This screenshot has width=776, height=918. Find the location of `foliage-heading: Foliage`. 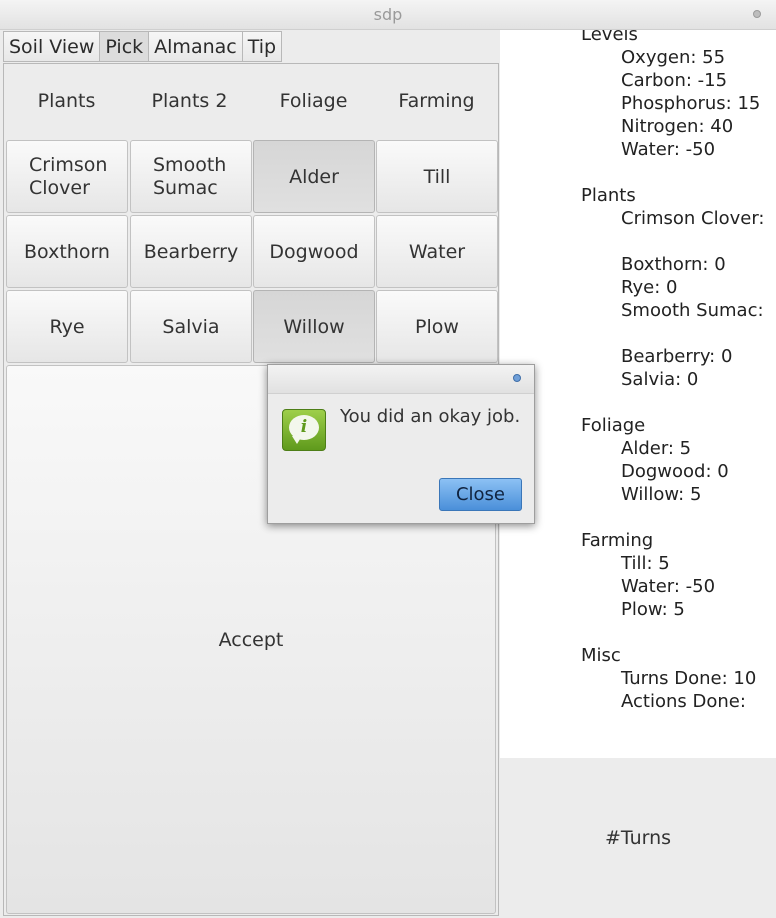

foliage-heading: Foliage is located at coordinates (613, 425).